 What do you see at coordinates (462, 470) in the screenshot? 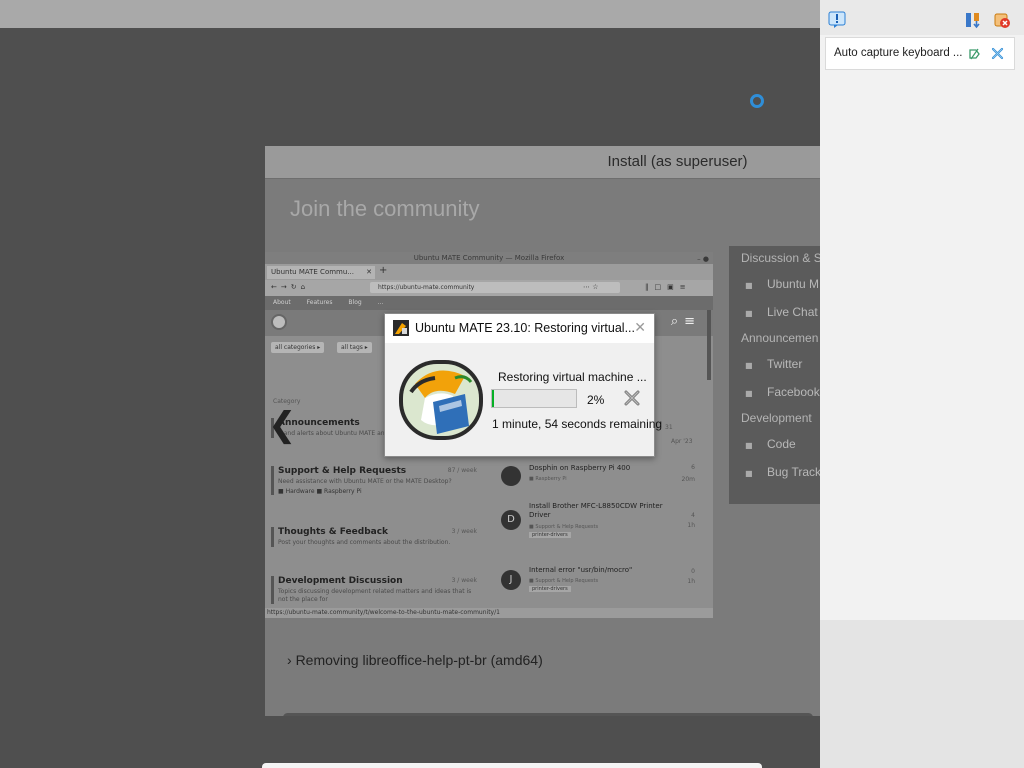
I see `category-count: 87 / week` at bounding box center [462, 470].